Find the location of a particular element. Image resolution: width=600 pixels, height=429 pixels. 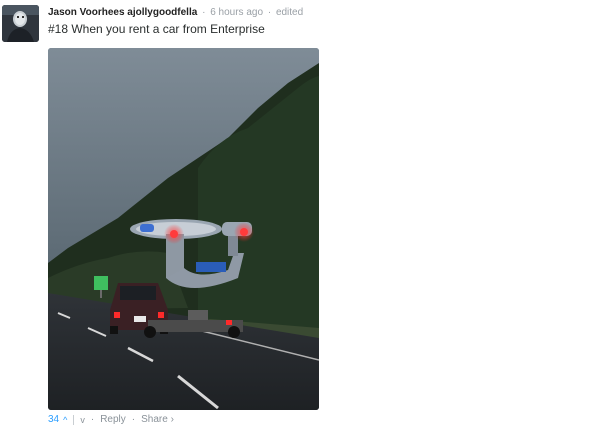

timestamp: 6 hours ago is located at coordinates (236, 12).